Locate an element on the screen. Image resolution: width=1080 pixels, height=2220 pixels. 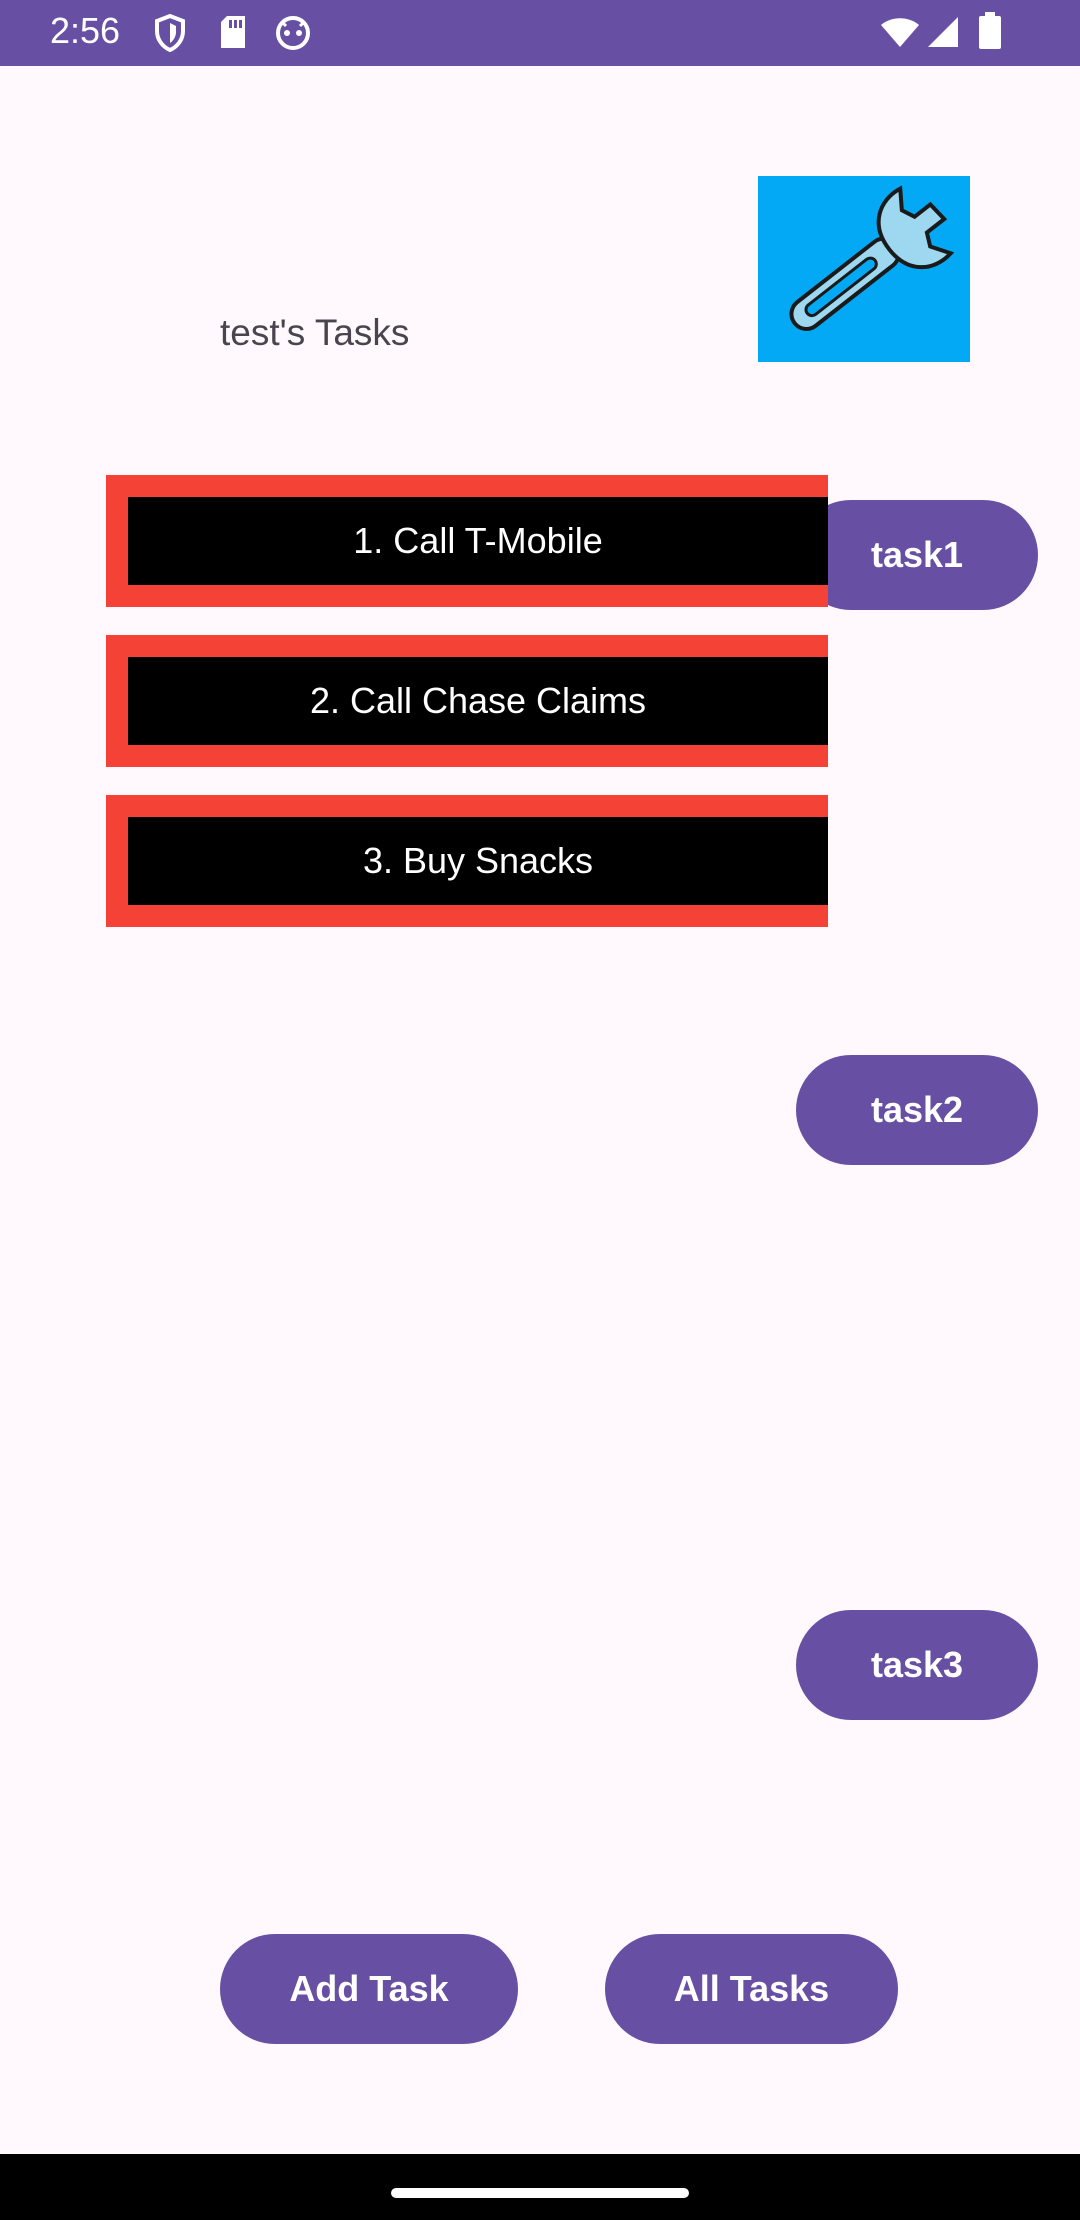
home-indicator is located at coordinates (540, 2193).